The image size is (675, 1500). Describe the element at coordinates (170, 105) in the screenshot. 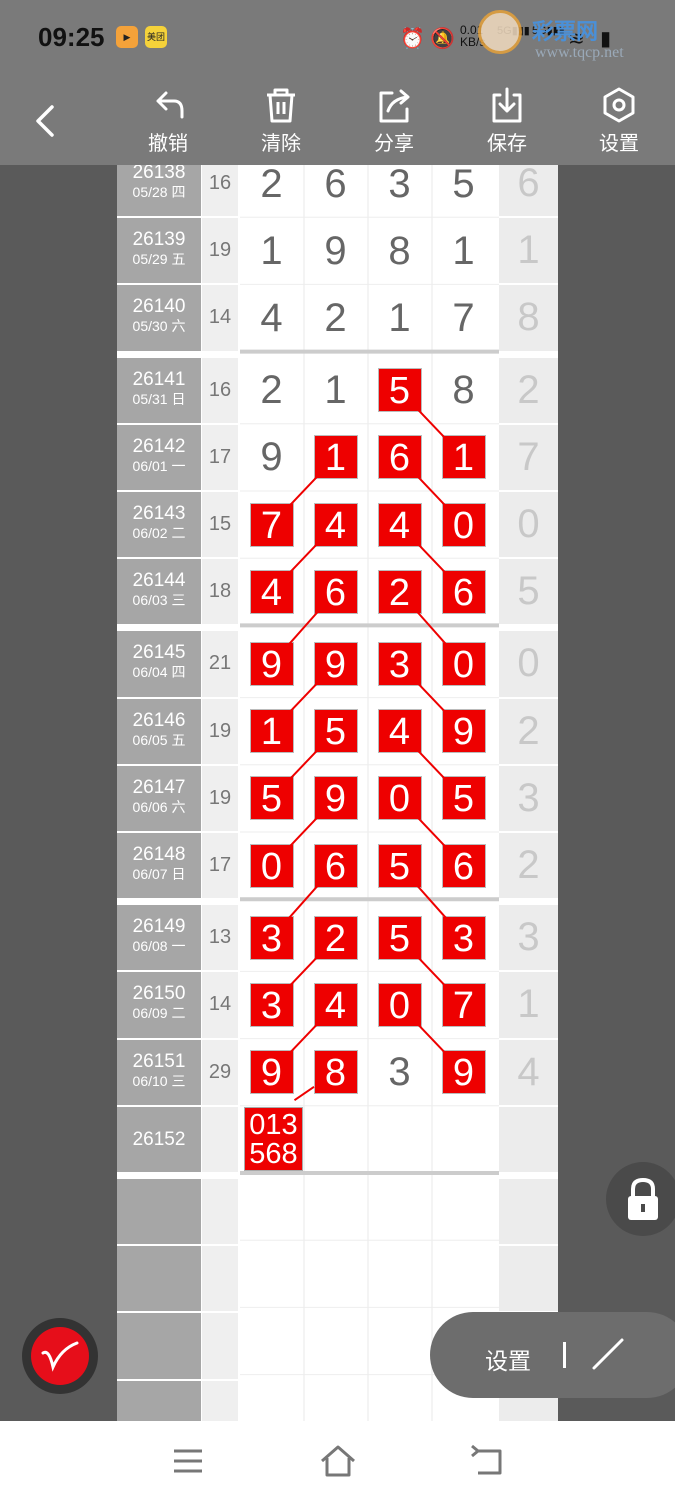

I see `undo-icon` at that location.